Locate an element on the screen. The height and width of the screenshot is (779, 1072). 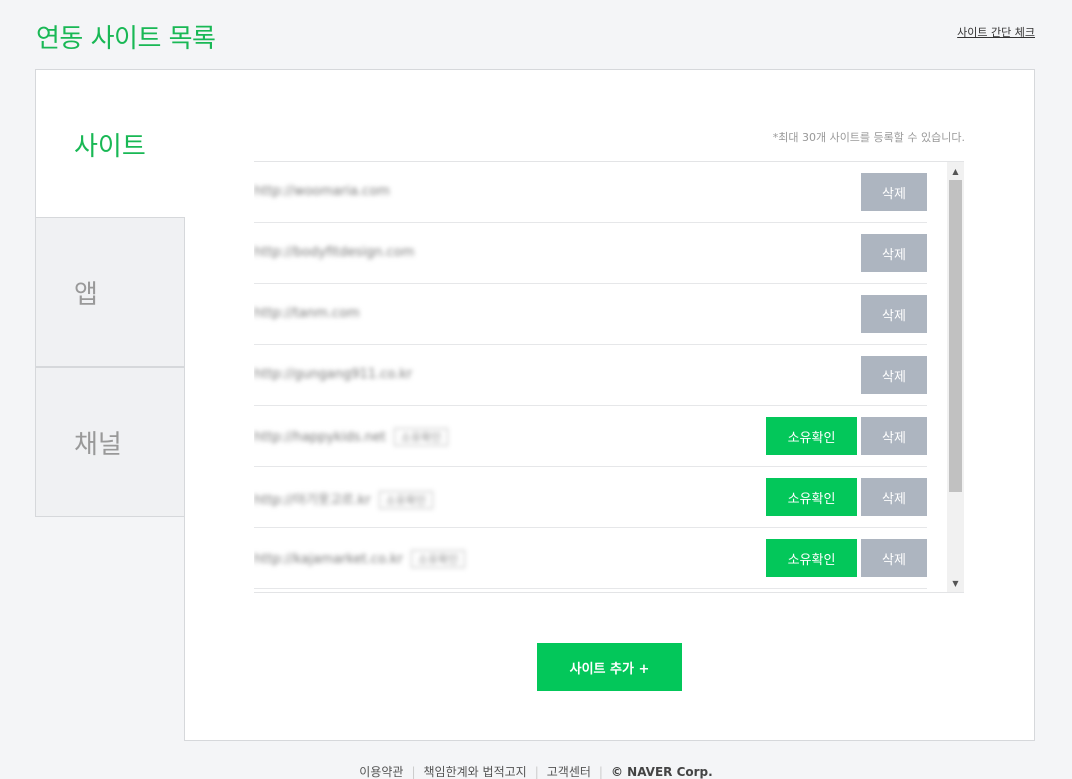
tab-app-label: 앱 is located at coordinates (86, 294).